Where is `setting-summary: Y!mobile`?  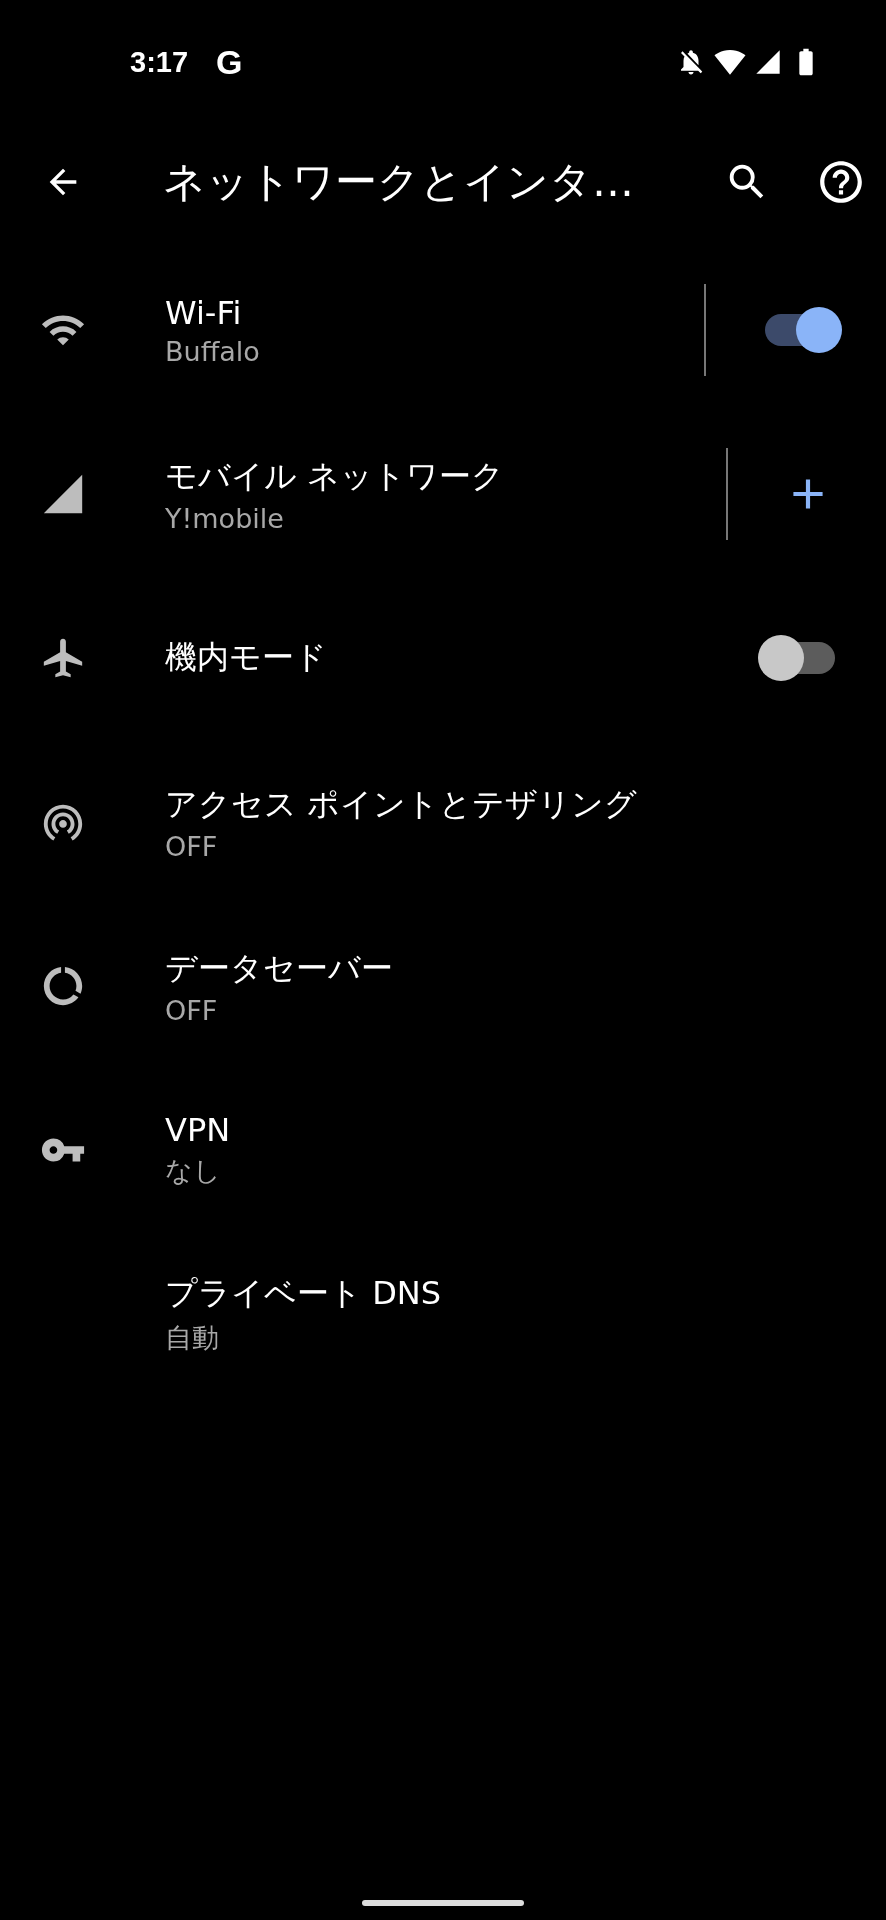
setting-summary: Y!mobile is located at coordinates (225, 518).